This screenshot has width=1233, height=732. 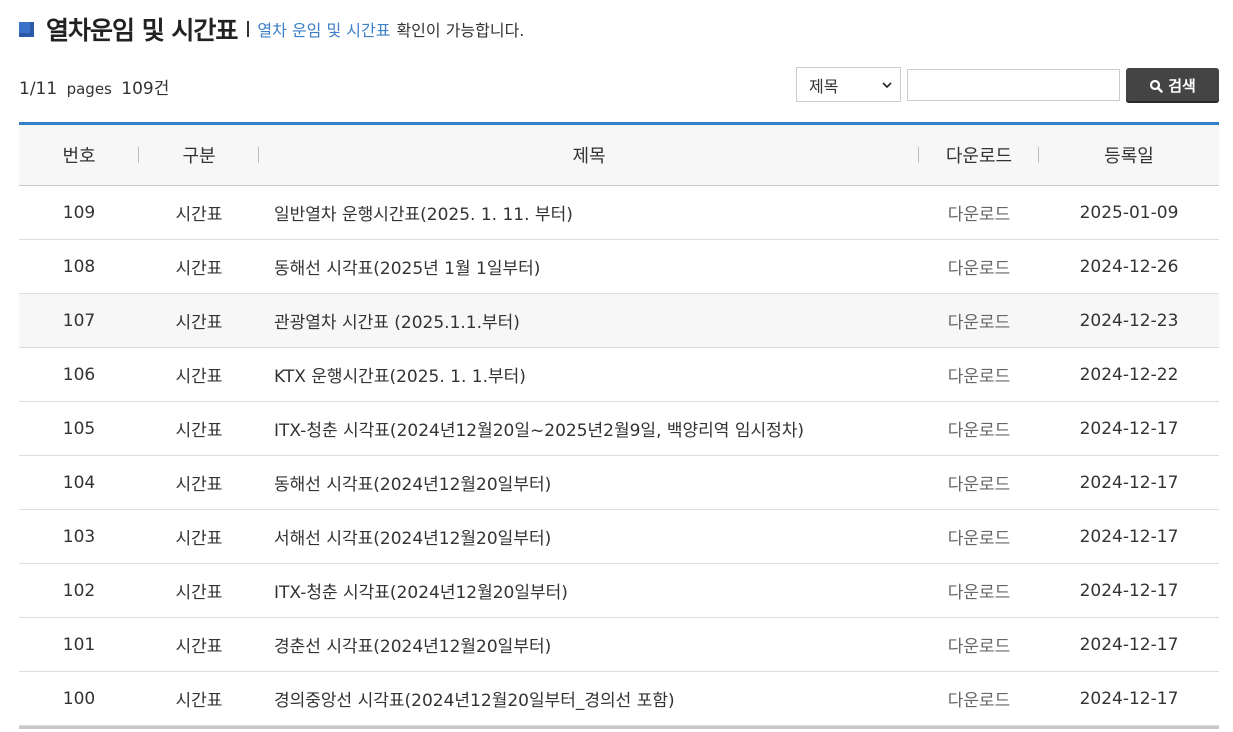 What do you see at coordinates (589, 482) in the screenshot?
I see `row-title-link: 동해선 시각표(2024년12월20일부터)` at bounding box center [589, 482].